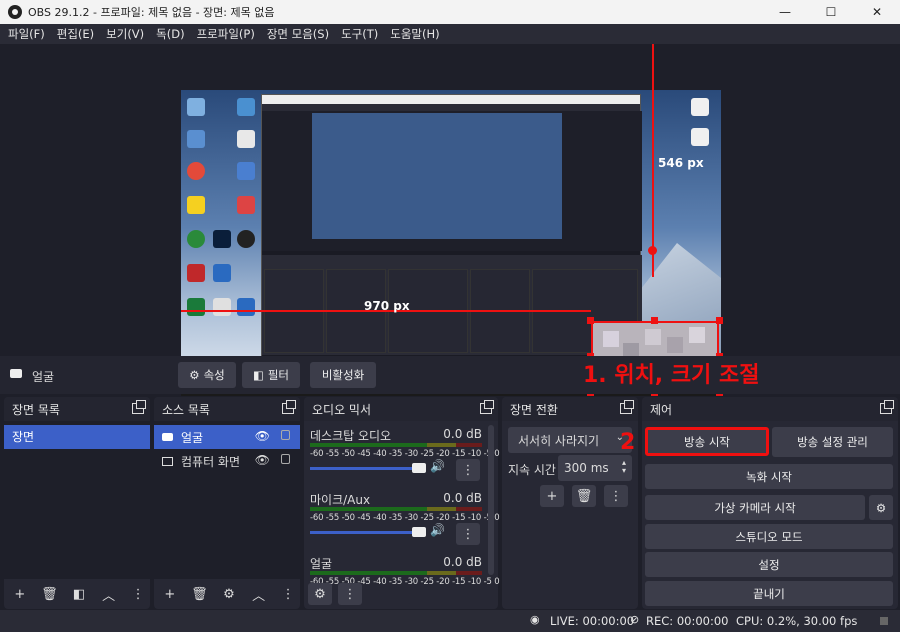 The width and height of the screenshot is (900, 632). I want to click on menu-edit: 편집(E), so click(75, 34).